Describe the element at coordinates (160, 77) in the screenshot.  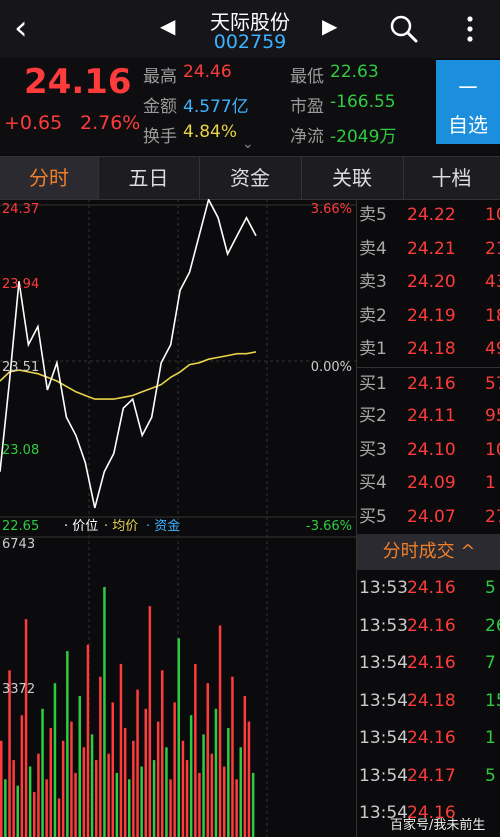
I see `high-label: 最高` at that location.